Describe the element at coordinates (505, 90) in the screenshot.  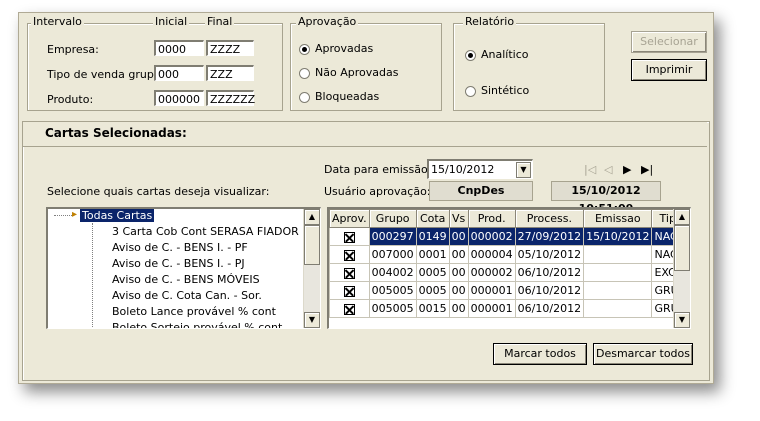
I see `sintetico-label: Sintético` at that location.